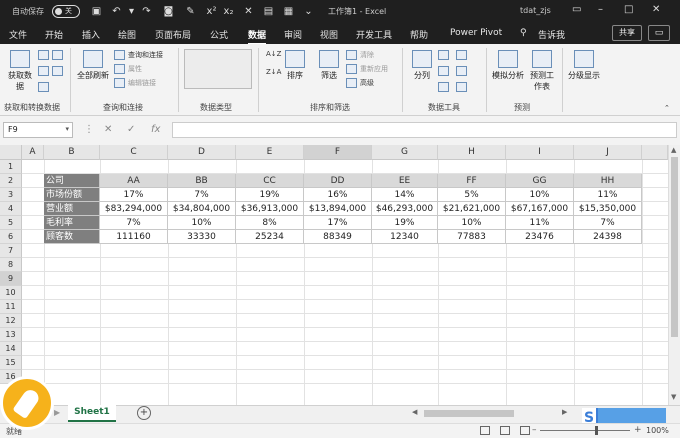  What do you see at coordinates (72, 209) in the screenshot?
I see `row-label-revenue: 营业额` at bounding box center [72, 209].